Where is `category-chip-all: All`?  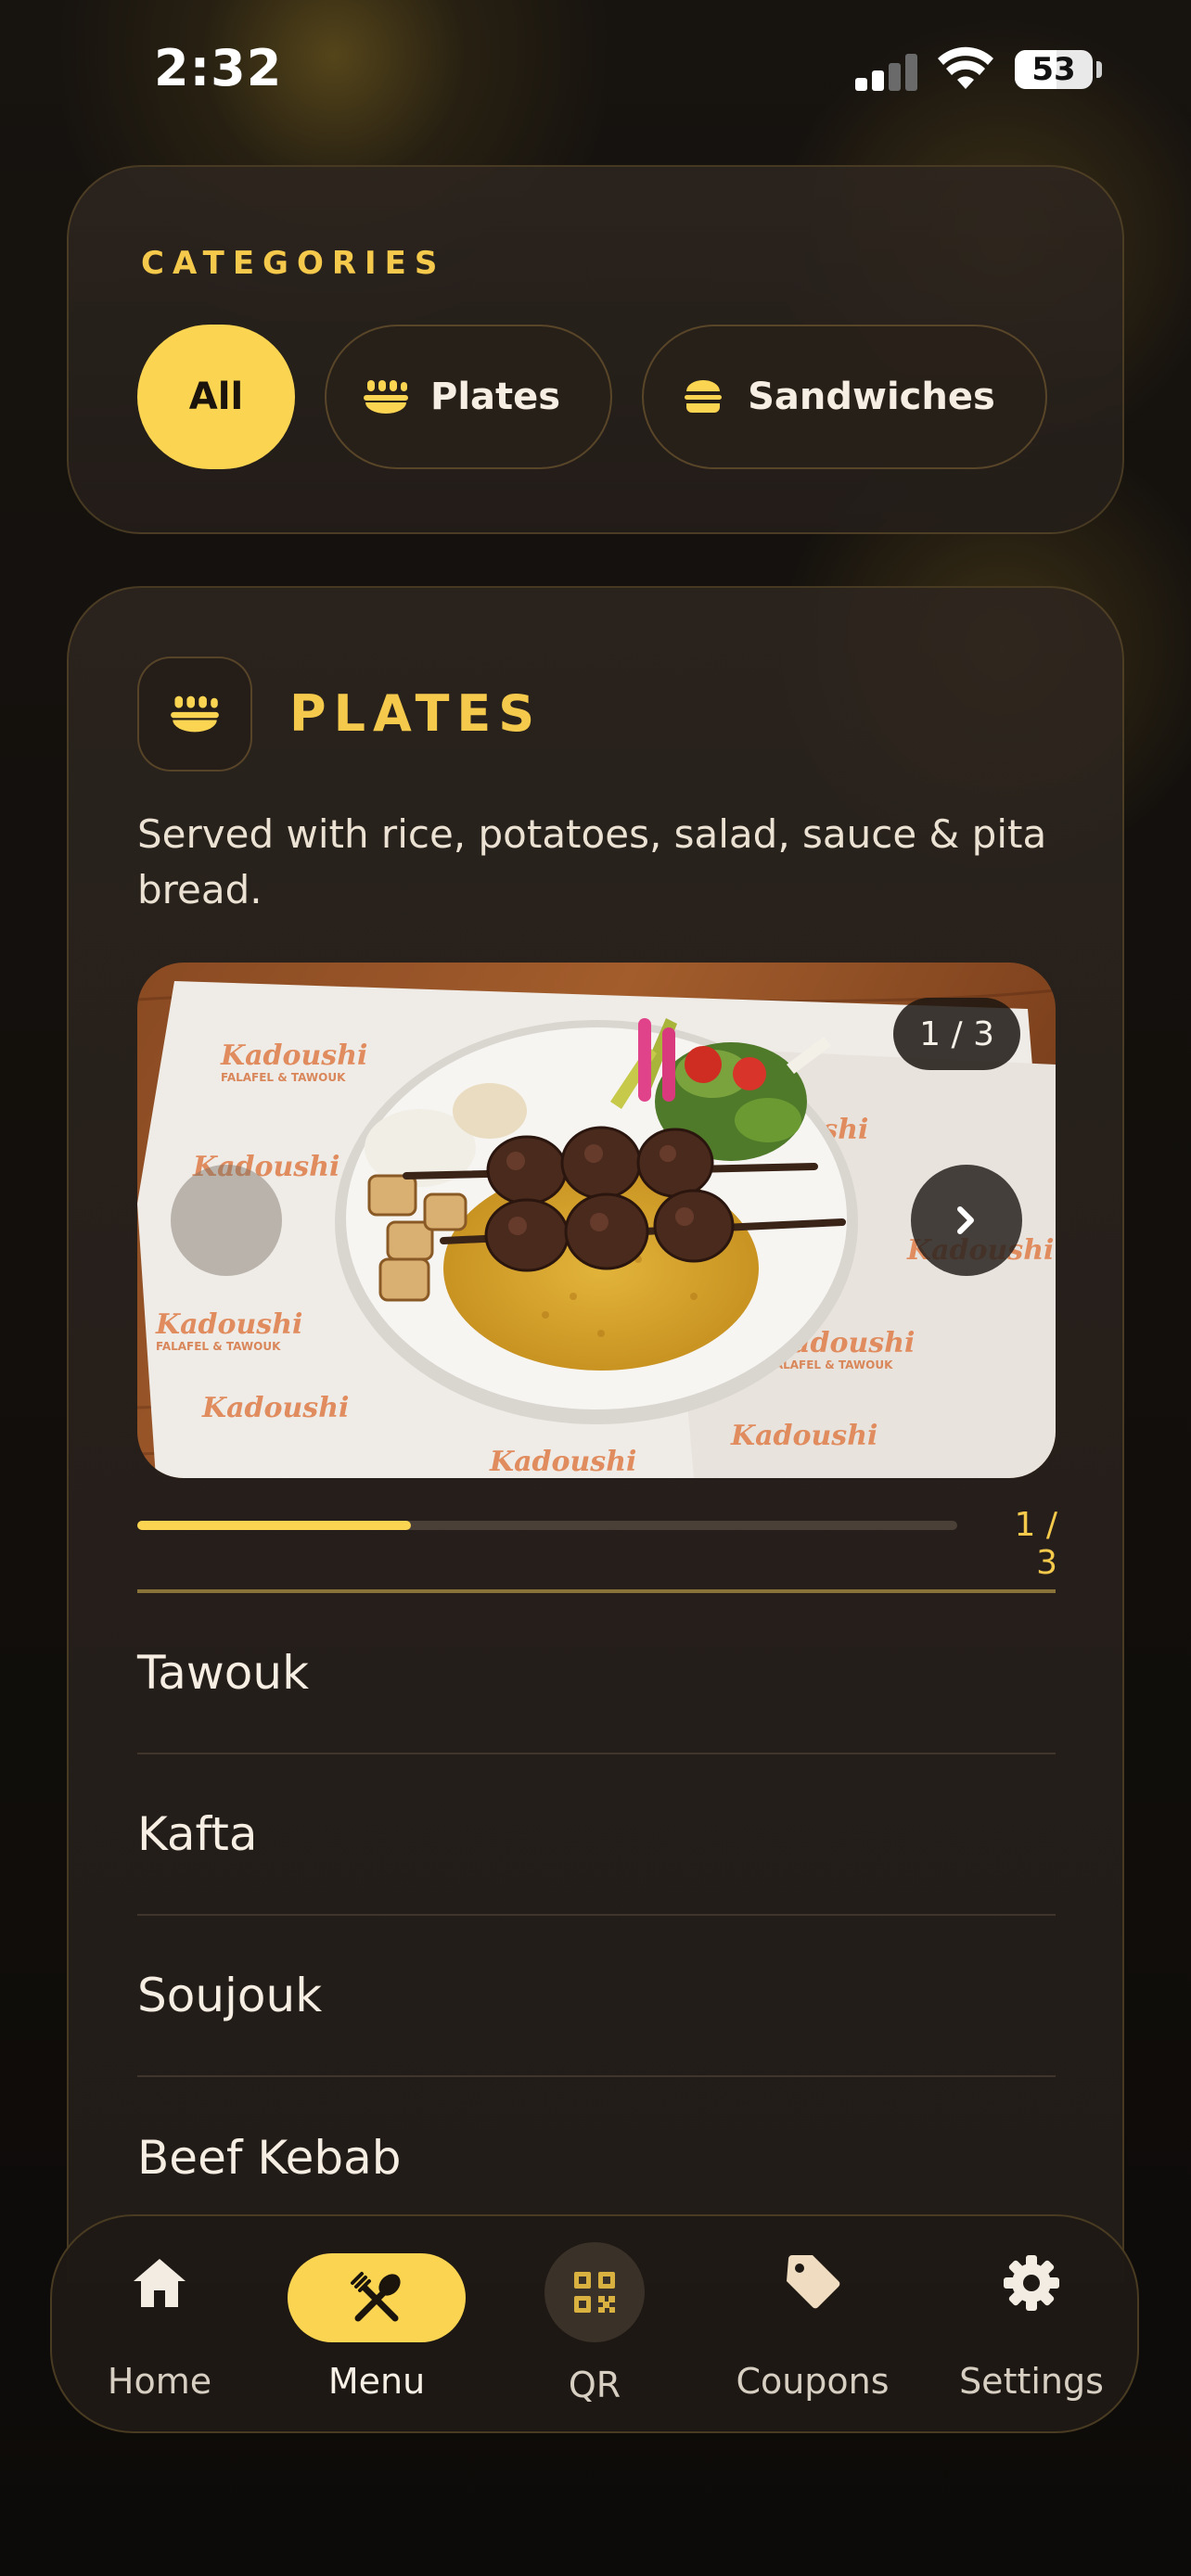 category-chip-all: All is located at coordinates (216, 397).